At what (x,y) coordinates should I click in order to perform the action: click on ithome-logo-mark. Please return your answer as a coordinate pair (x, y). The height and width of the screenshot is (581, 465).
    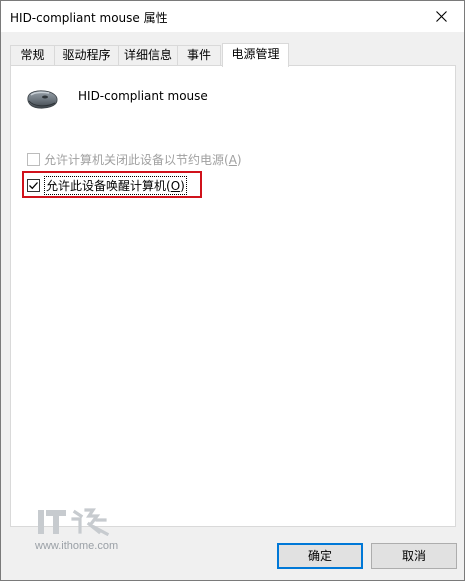
    Looking at the image, I should click on (74, 522).